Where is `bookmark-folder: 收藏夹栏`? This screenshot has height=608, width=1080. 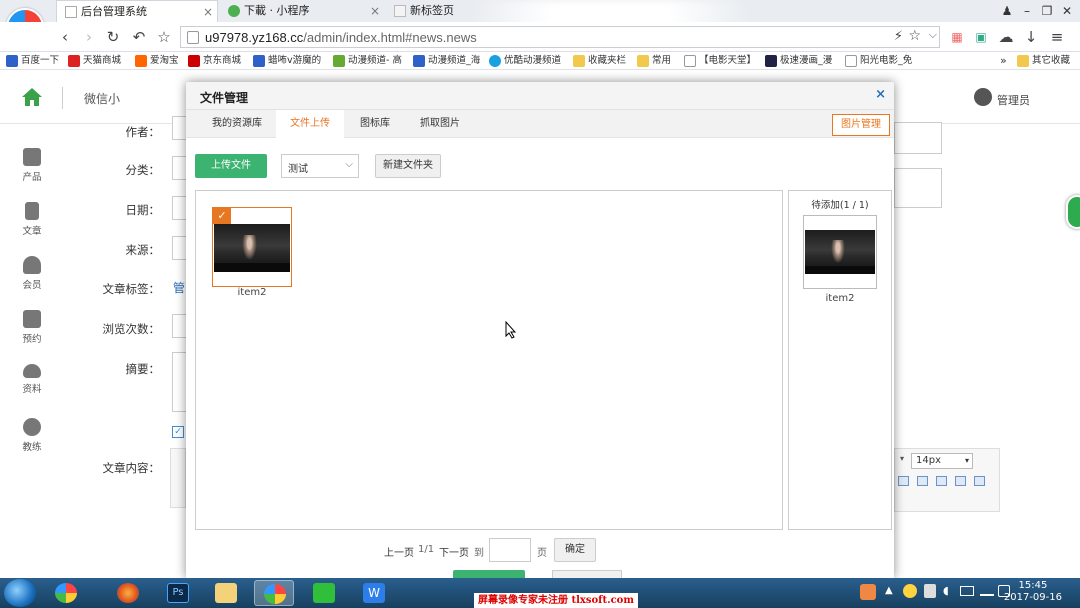 bookmark-folder: 收藏夹栏 is located at coordinates (599, 61).